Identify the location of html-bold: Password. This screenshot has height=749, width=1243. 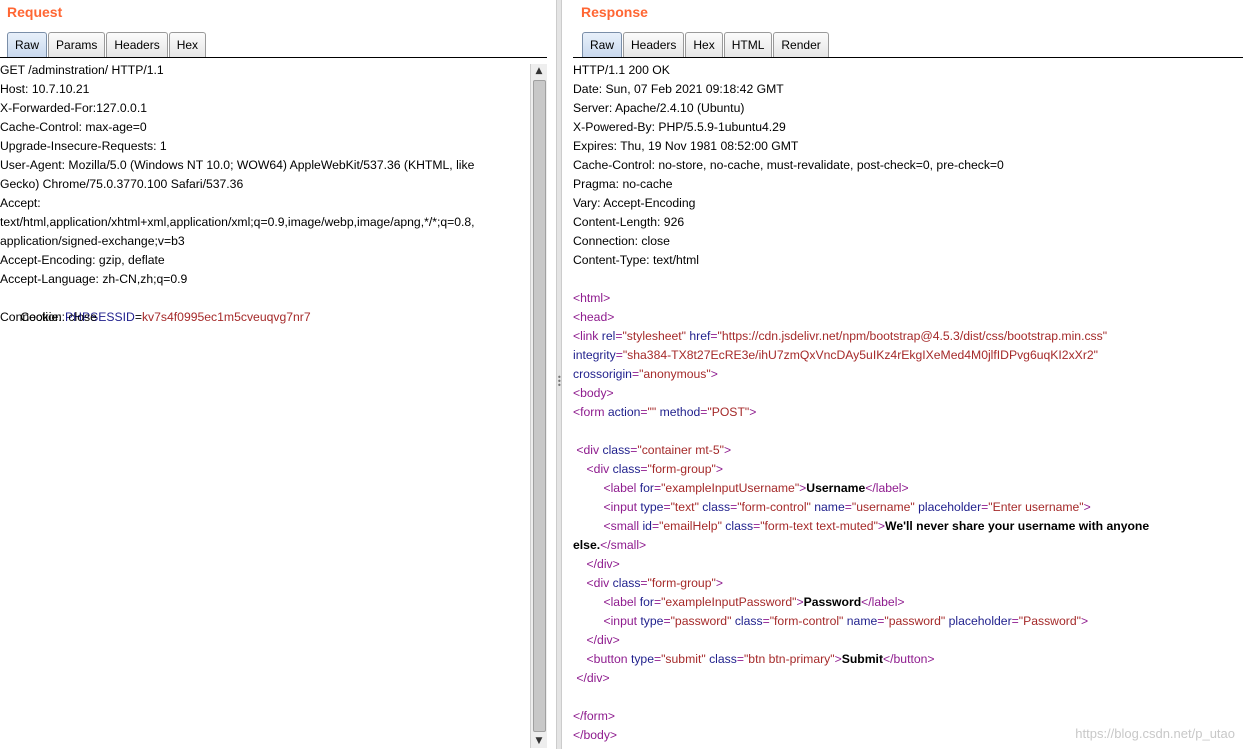
(832, 602).